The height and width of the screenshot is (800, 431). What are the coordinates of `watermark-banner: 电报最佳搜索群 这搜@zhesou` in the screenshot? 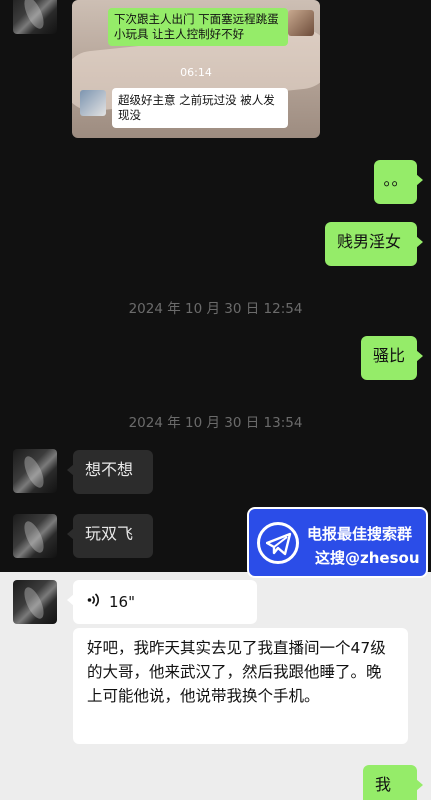 It's located at (337, 542).